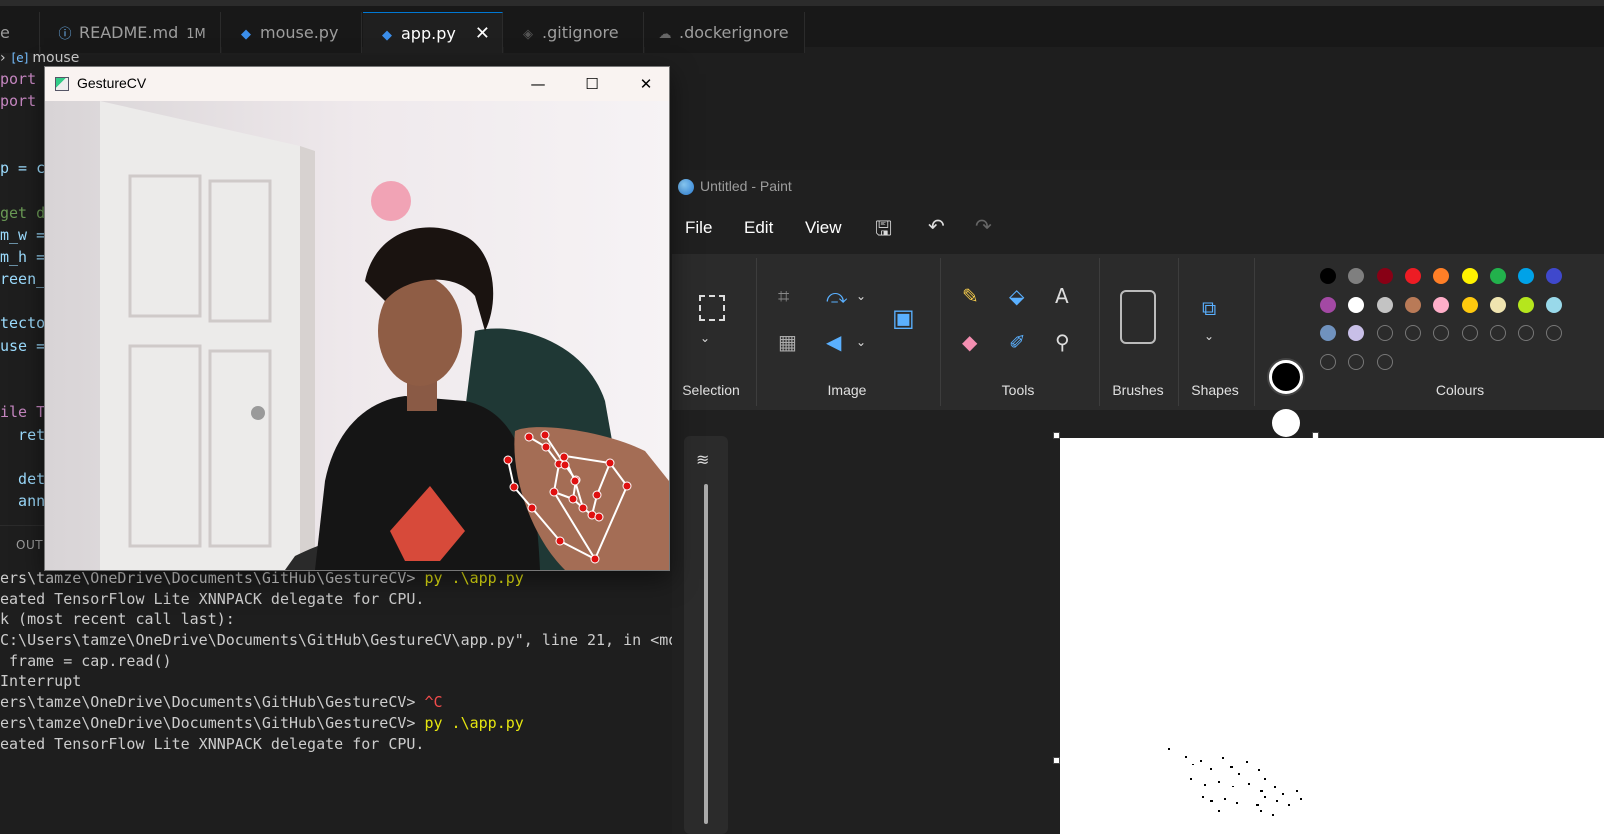  What do you see at coordinates (712, 308) in the screenshot?
I see `selection-icon` at bounding box center [712, 308].